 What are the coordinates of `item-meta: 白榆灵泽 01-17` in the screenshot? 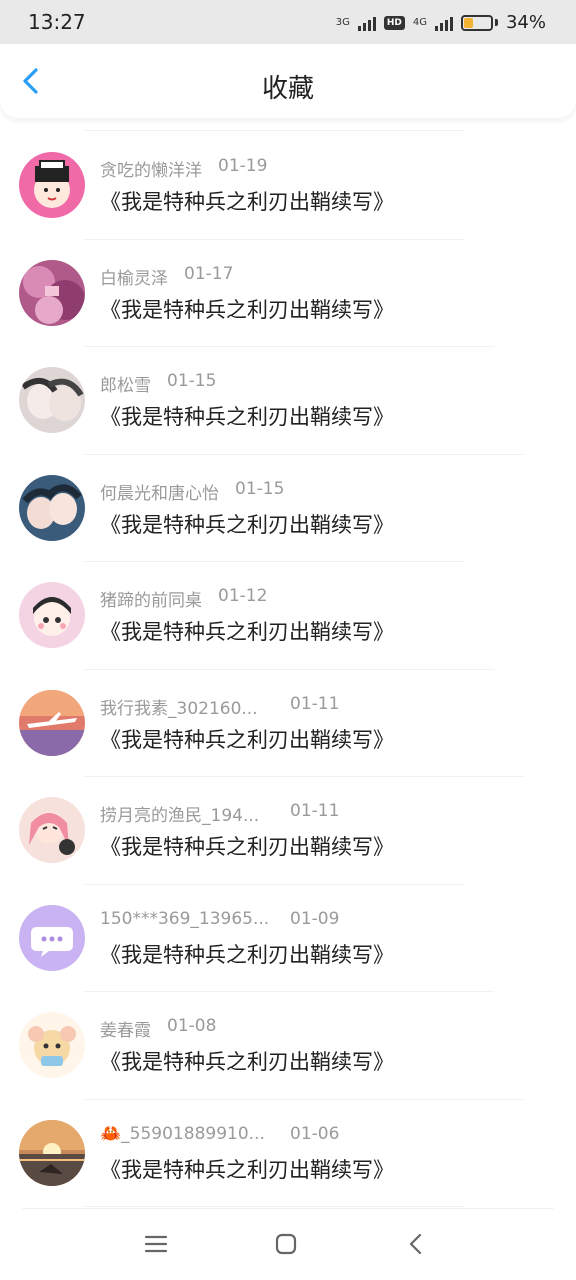 It's located at (166, 276).